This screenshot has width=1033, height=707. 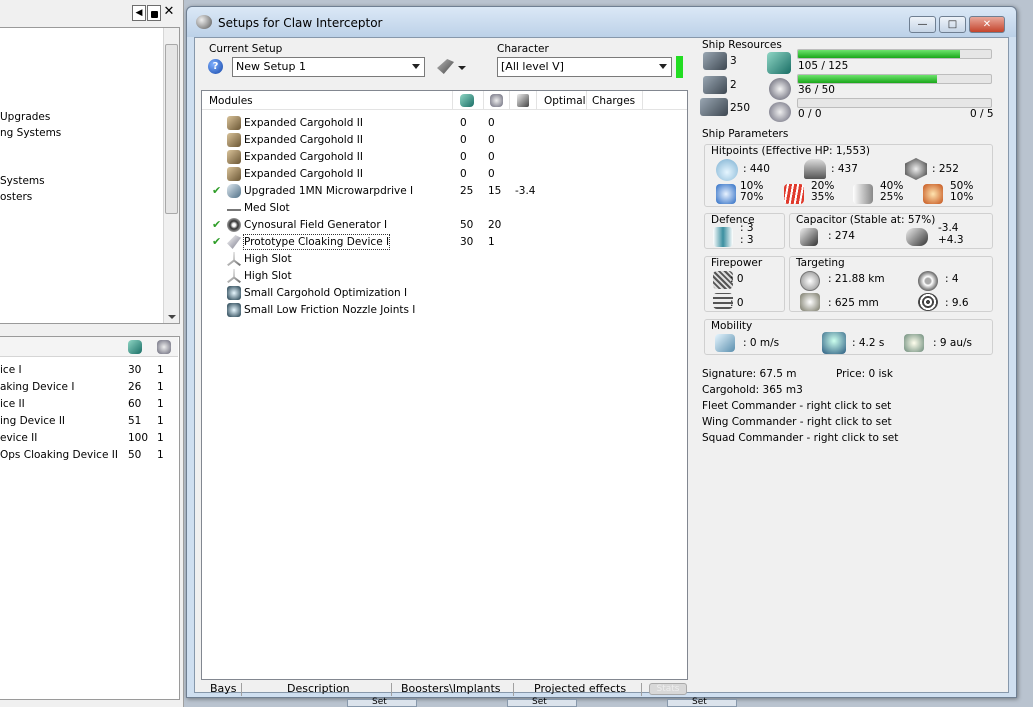 What do you see at coordinates (89, 455) in the screenshot?
I see `market-list-row: Ops Cloaking Device II 50 1` at bounding box center [89, 455].